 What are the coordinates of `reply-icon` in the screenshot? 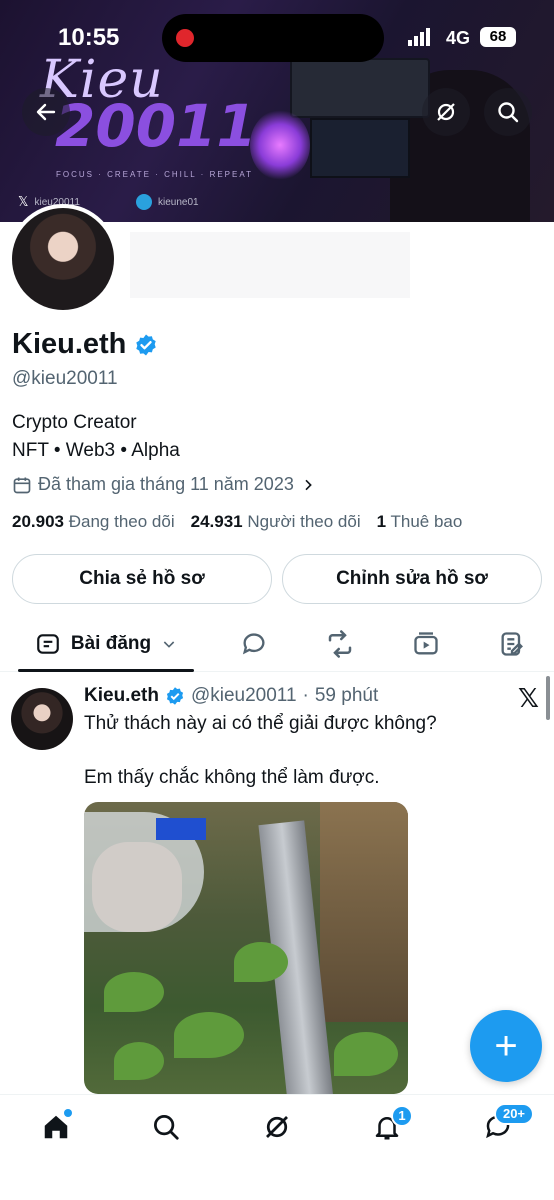 It's located at (253, 644).